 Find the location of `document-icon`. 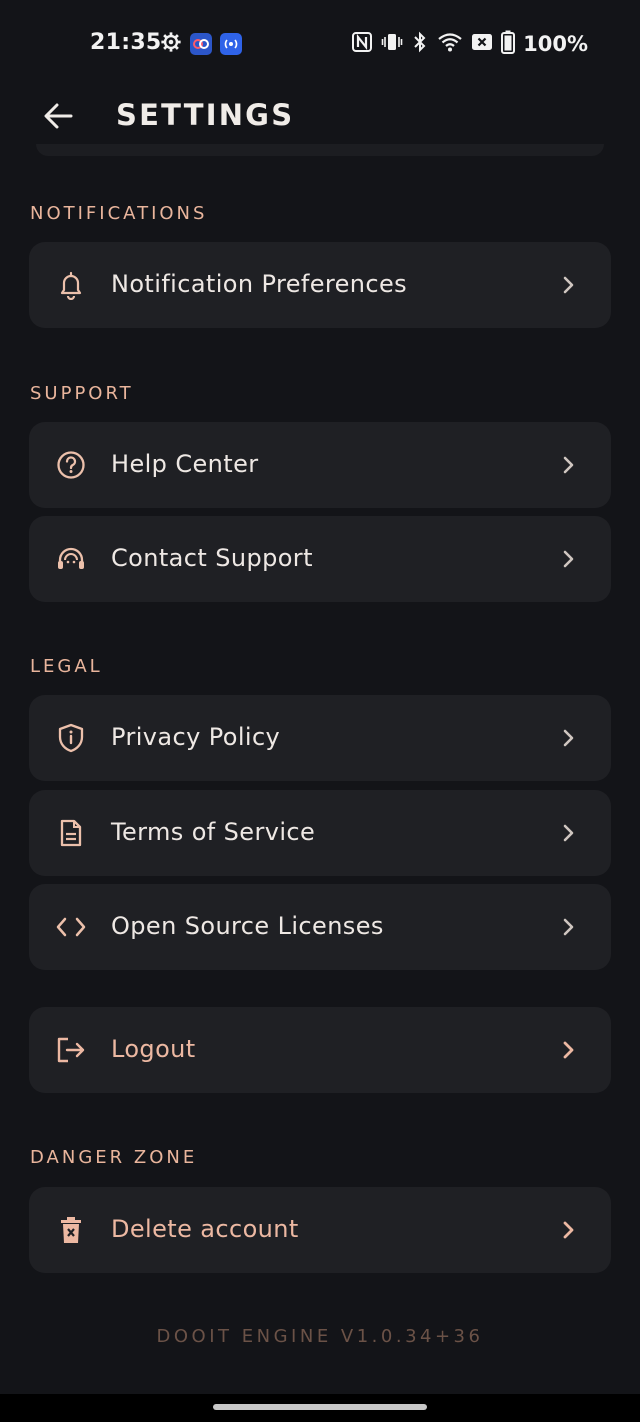

document-icon is located at coordinates (71, 833).